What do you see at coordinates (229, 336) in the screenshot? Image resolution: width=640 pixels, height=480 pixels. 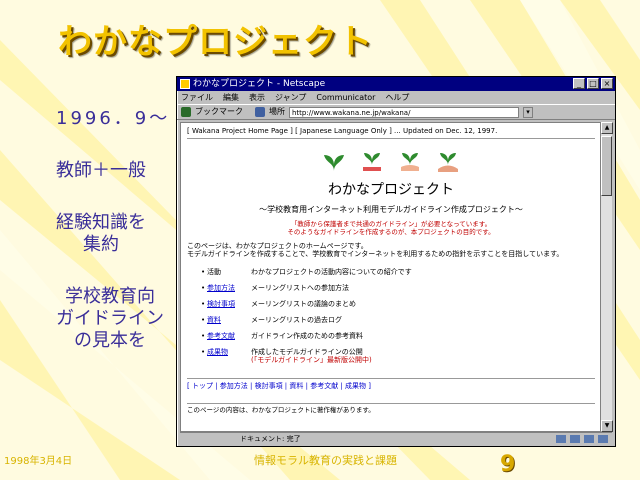 I see `list-item-link: 参考文献` at bounding box center [229, 336].